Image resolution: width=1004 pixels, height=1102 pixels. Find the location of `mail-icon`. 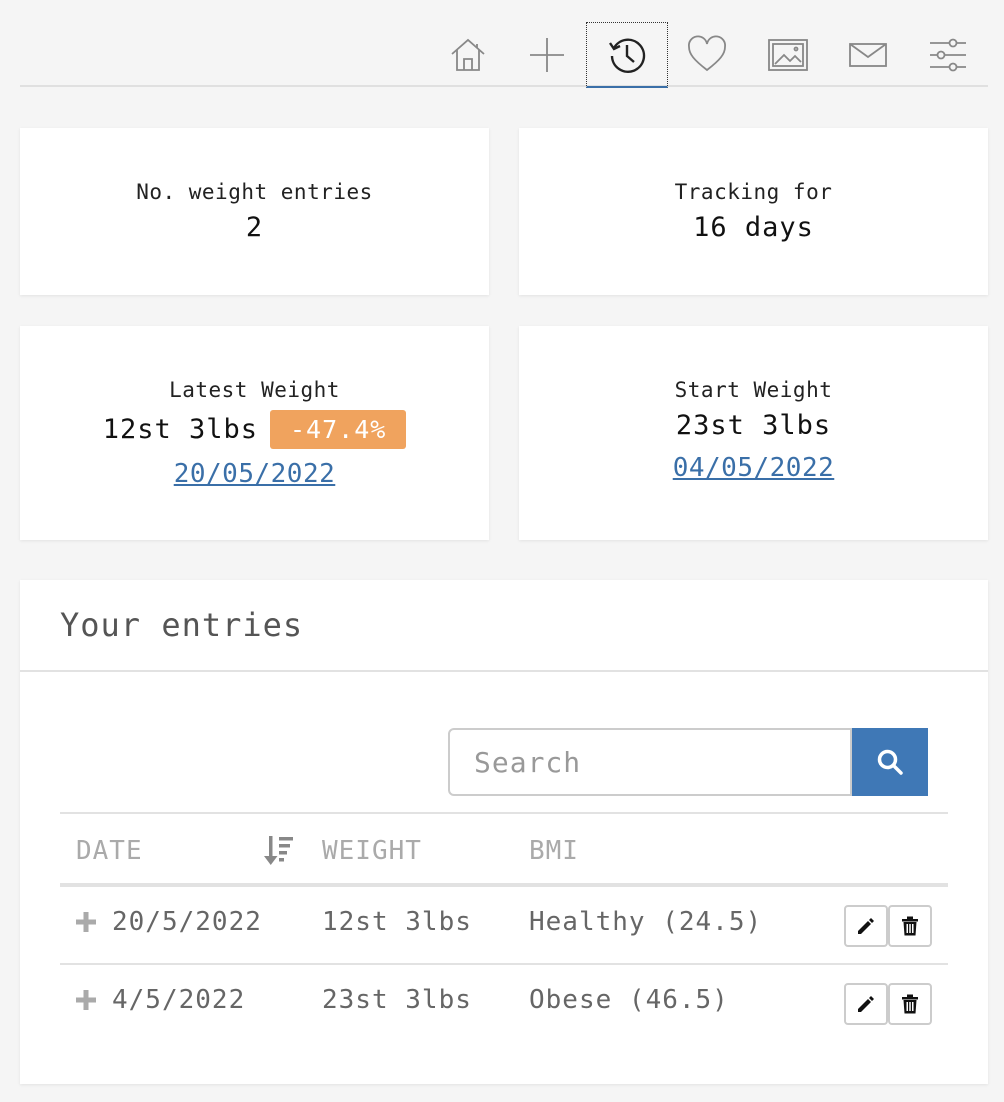

mail-icon is located at coordinates (868, 55).